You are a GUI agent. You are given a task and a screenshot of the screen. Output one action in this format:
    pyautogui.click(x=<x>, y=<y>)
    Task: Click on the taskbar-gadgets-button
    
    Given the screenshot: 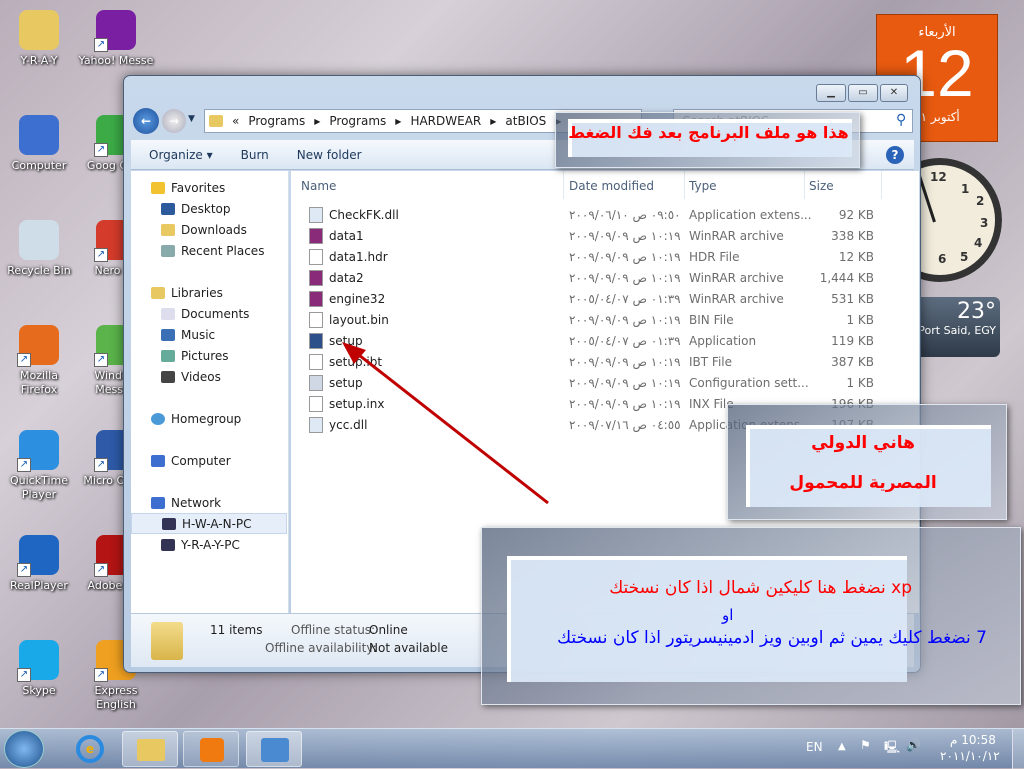 What is the action you would take?
    pyautogui.click(x=274, y=749)
    